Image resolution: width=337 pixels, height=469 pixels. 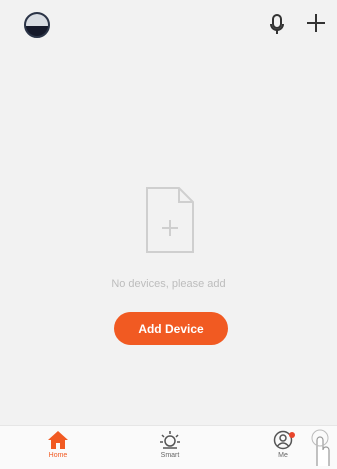 I want to click on tab-me-label: Me, so click(x=283, y=455).